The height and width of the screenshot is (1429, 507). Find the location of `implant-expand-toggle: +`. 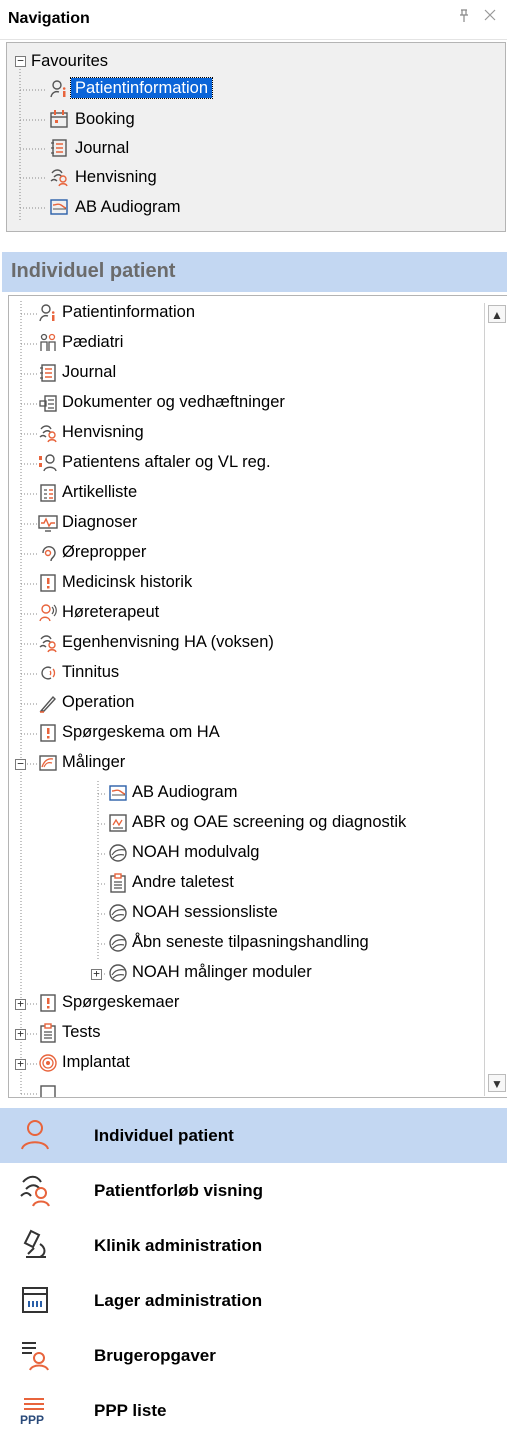

implant-expand-toggle: + is located at coordinates (20, 1064).